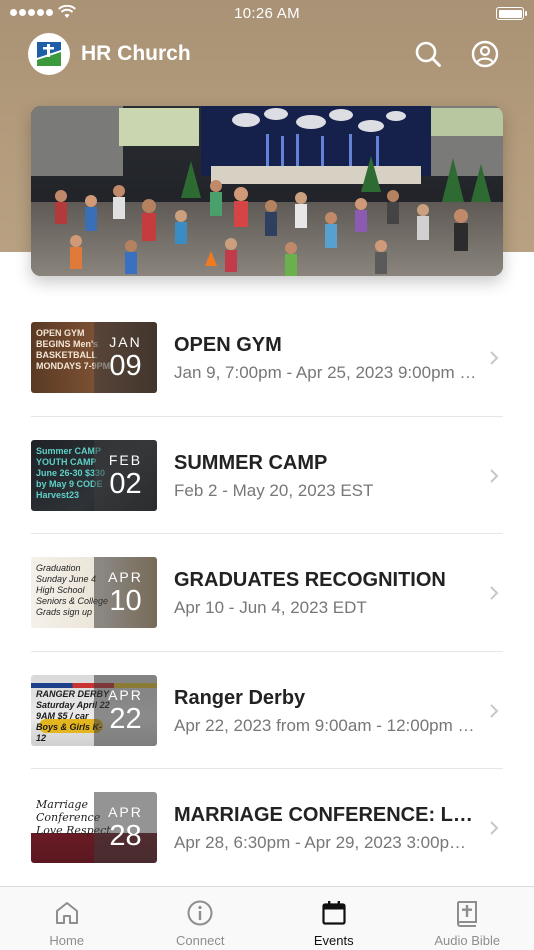 The image size is (534, 950). I want to click on event-title: OPEN GYM, so click(228, 345).